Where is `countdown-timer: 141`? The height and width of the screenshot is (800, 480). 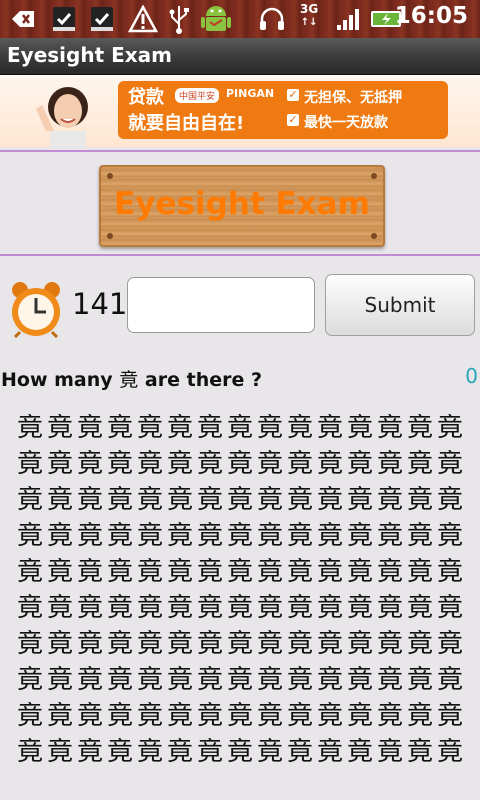 countdown-timer: 141 is located at coordinates (100, 304).